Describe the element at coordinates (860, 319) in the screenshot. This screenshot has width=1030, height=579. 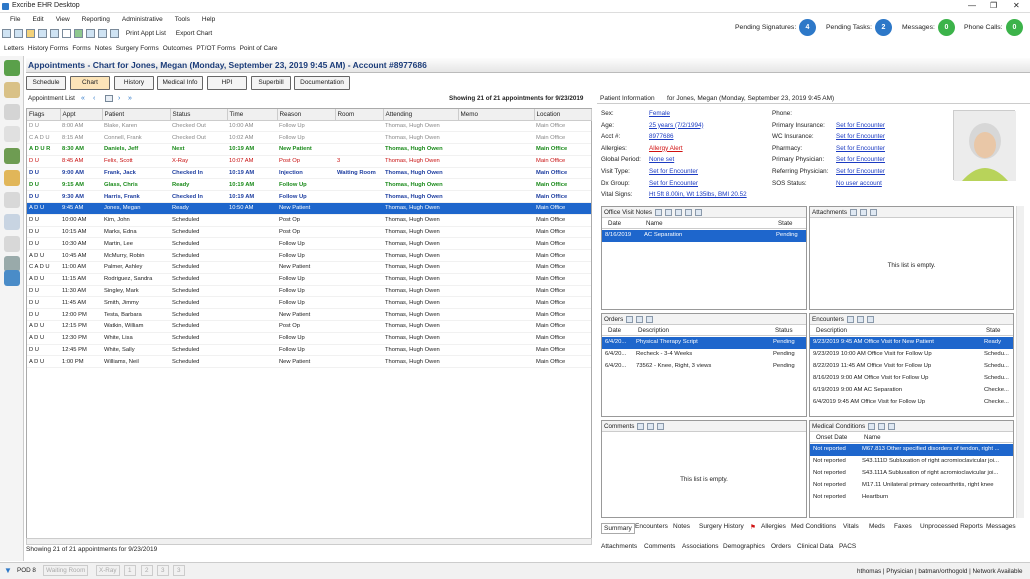
I see `open-encounter-icon` at that location.